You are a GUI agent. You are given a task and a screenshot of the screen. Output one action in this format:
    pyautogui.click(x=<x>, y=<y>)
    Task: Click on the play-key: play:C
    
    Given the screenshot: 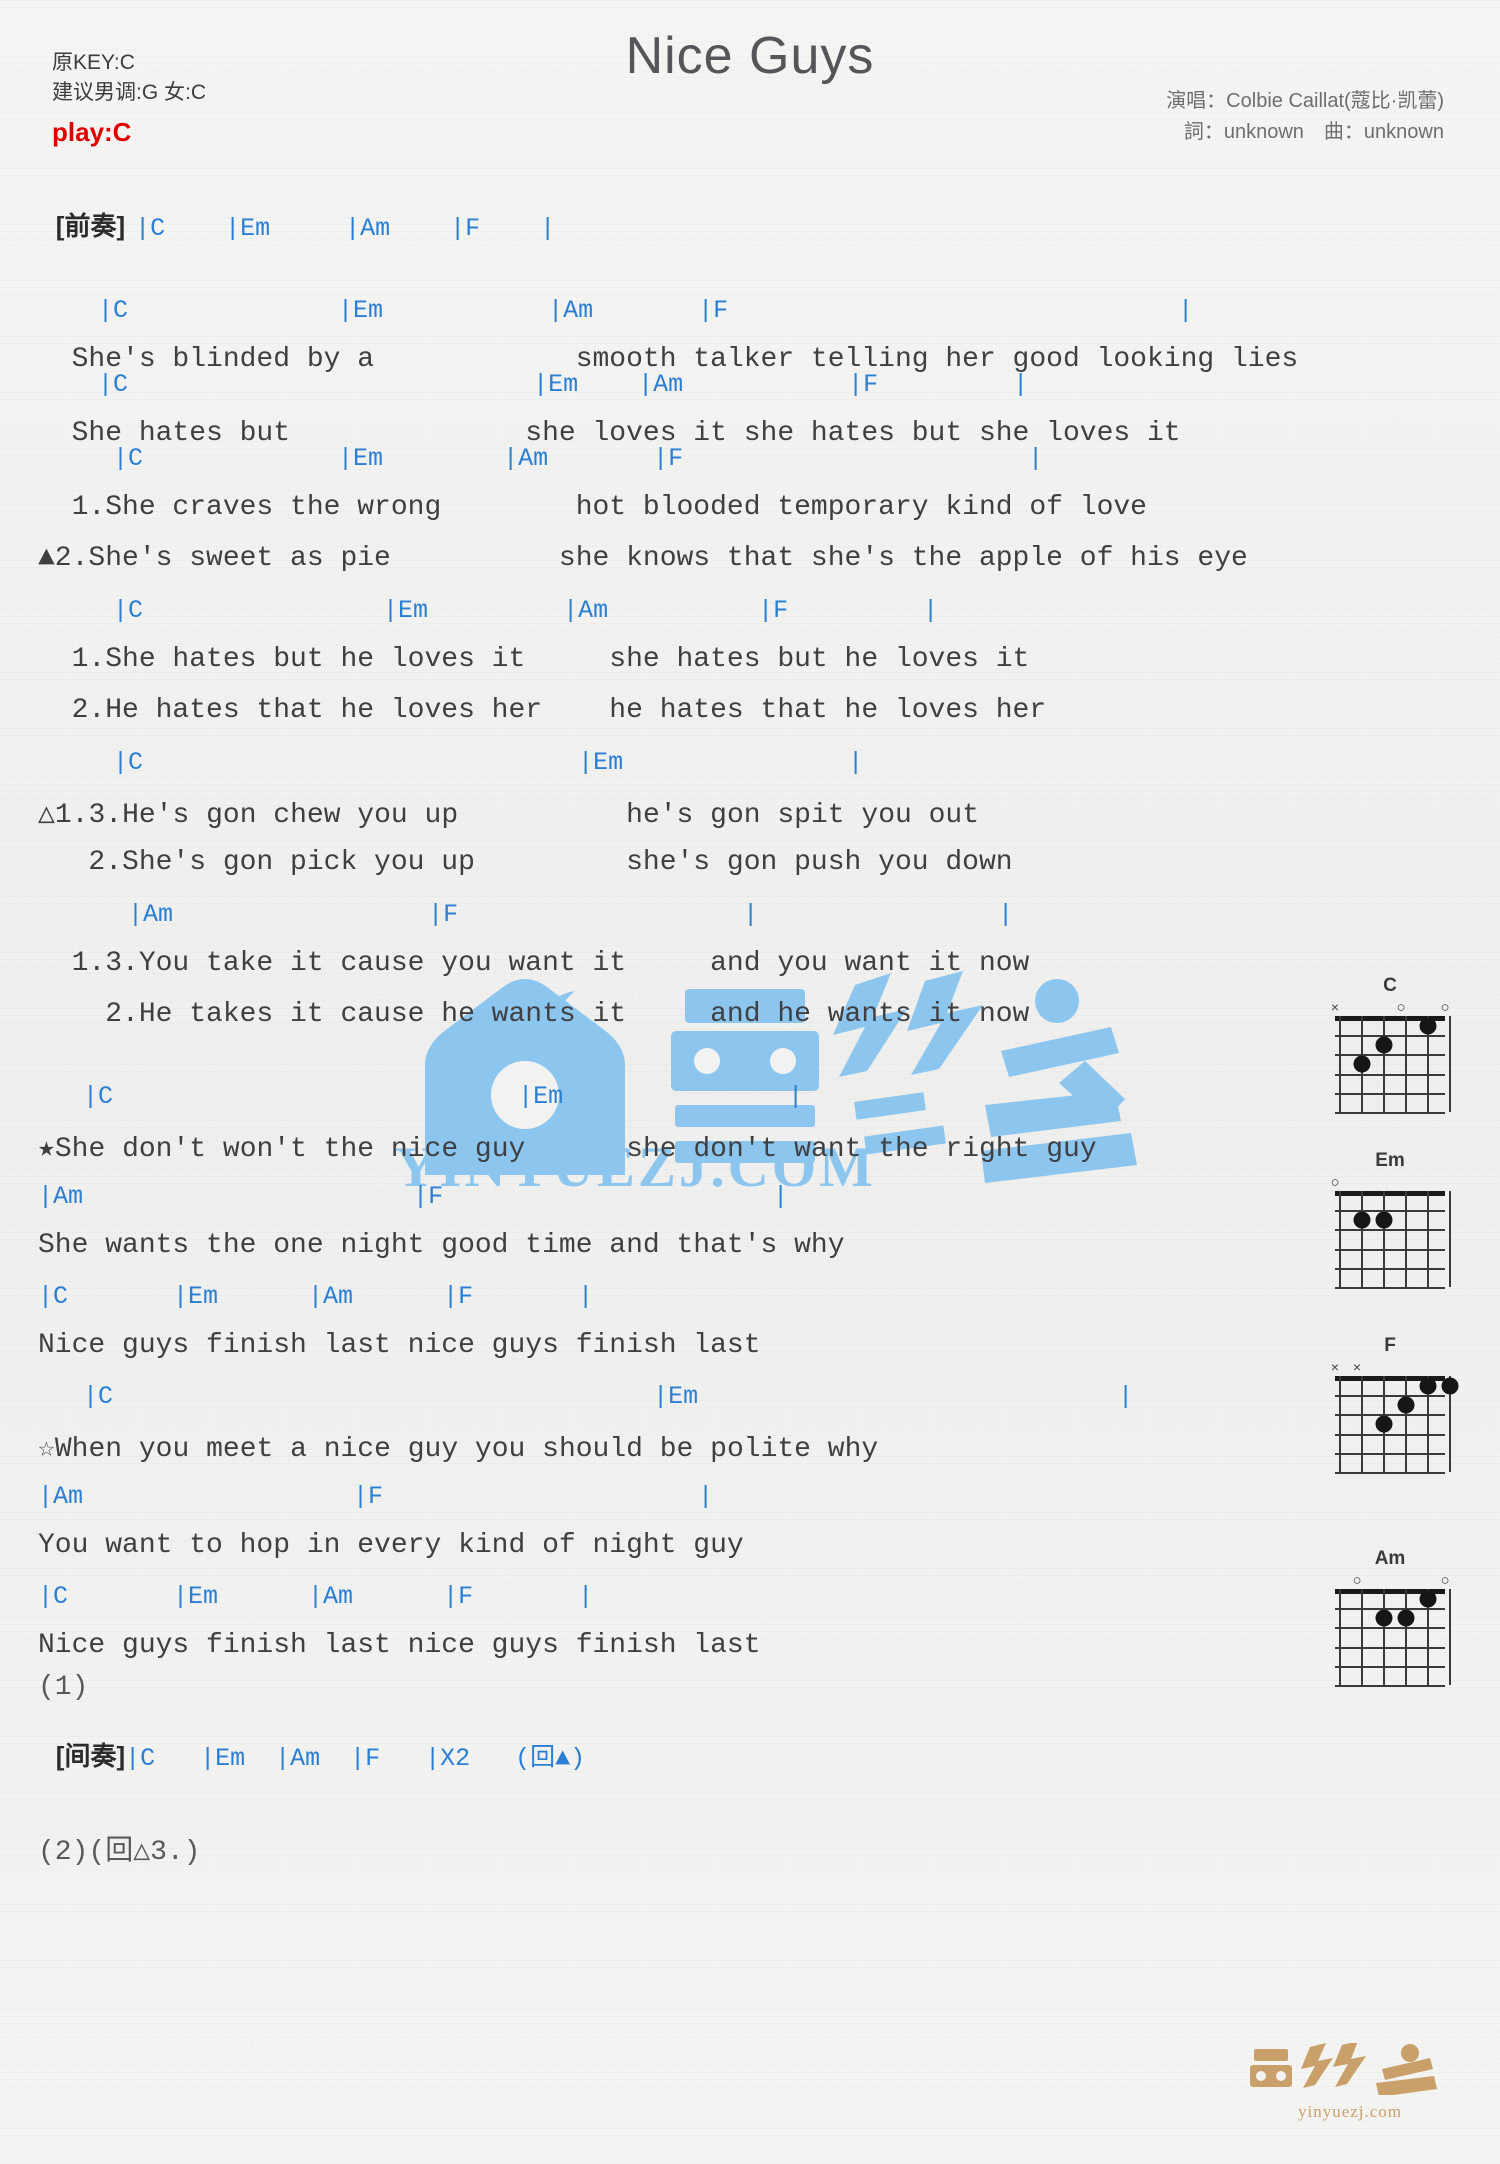 What is the action you would take?
    pyautogui.click(x=92, y=132)
    